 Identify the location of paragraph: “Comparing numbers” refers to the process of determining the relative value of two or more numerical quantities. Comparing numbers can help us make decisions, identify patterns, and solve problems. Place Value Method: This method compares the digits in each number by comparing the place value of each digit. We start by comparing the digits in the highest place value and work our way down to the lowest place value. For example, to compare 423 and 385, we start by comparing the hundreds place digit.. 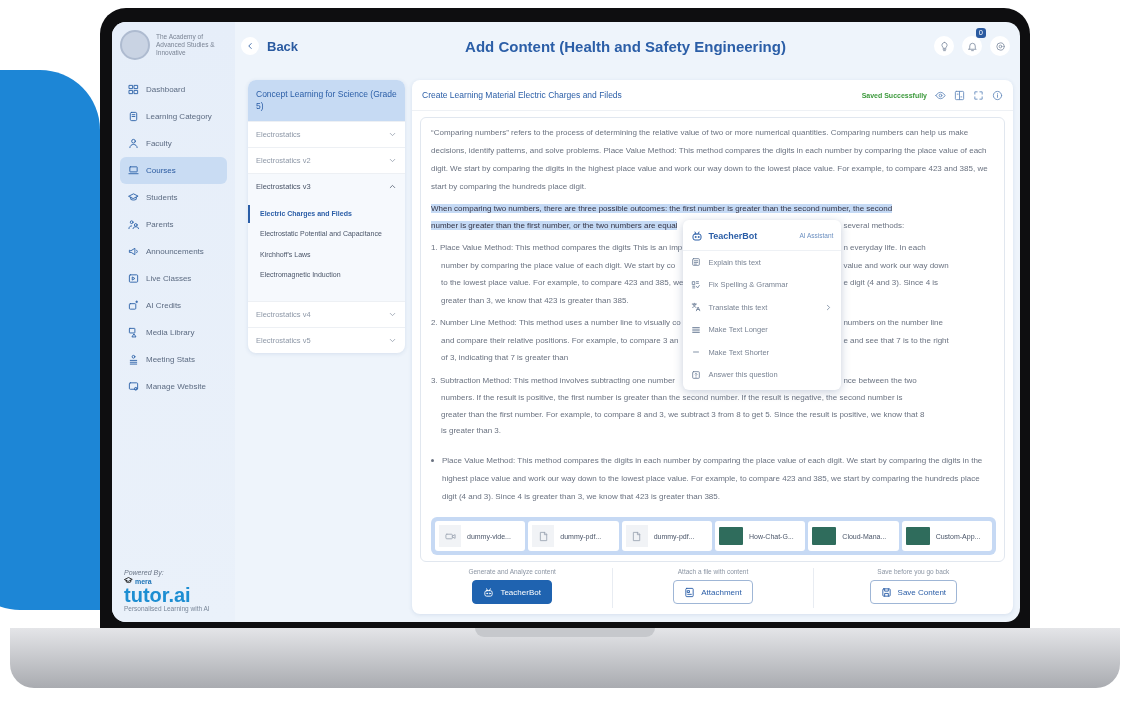
(710, 160).